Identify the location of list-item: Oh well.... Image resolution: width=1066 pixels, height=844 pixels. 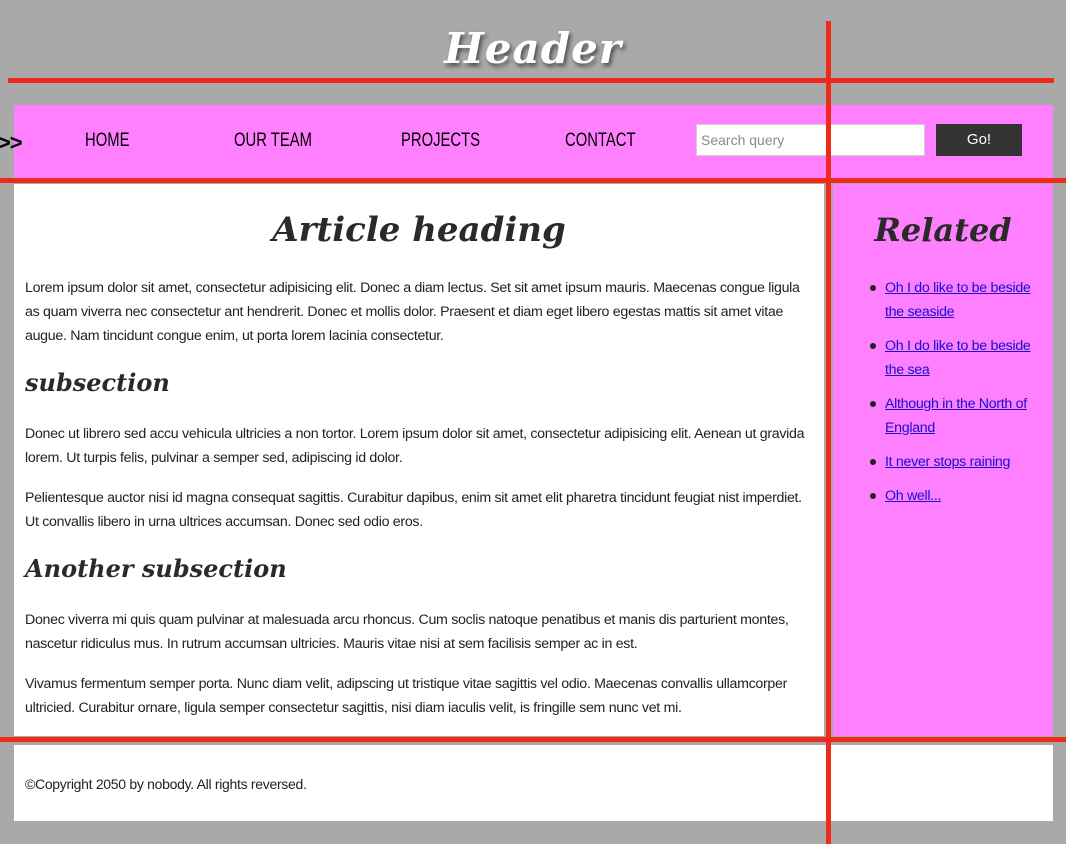
(953, 496).